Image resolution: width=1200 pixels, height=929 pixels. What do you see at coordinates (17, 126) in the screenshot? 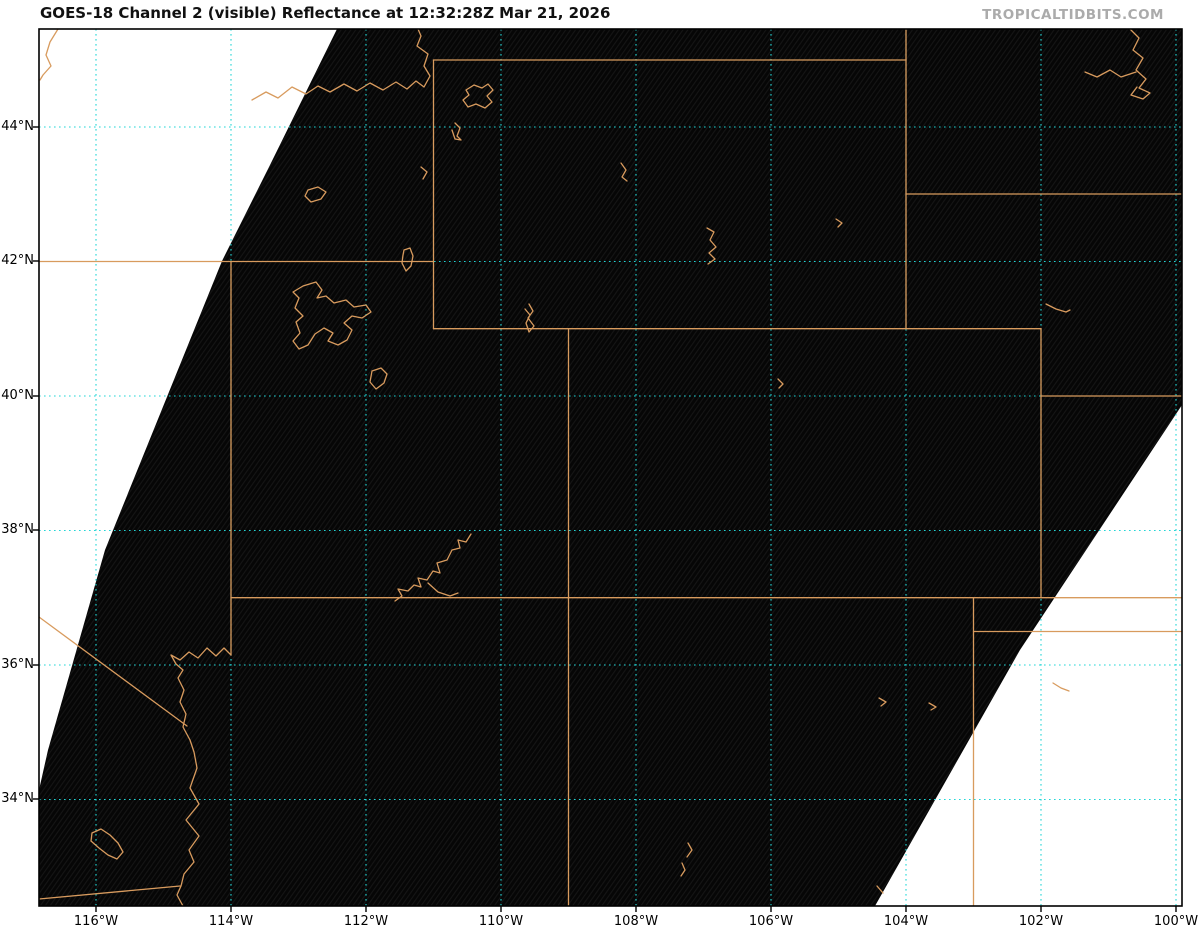
I see `axis-tick-label-lat: 44°N` at bounding box center [17, 126].